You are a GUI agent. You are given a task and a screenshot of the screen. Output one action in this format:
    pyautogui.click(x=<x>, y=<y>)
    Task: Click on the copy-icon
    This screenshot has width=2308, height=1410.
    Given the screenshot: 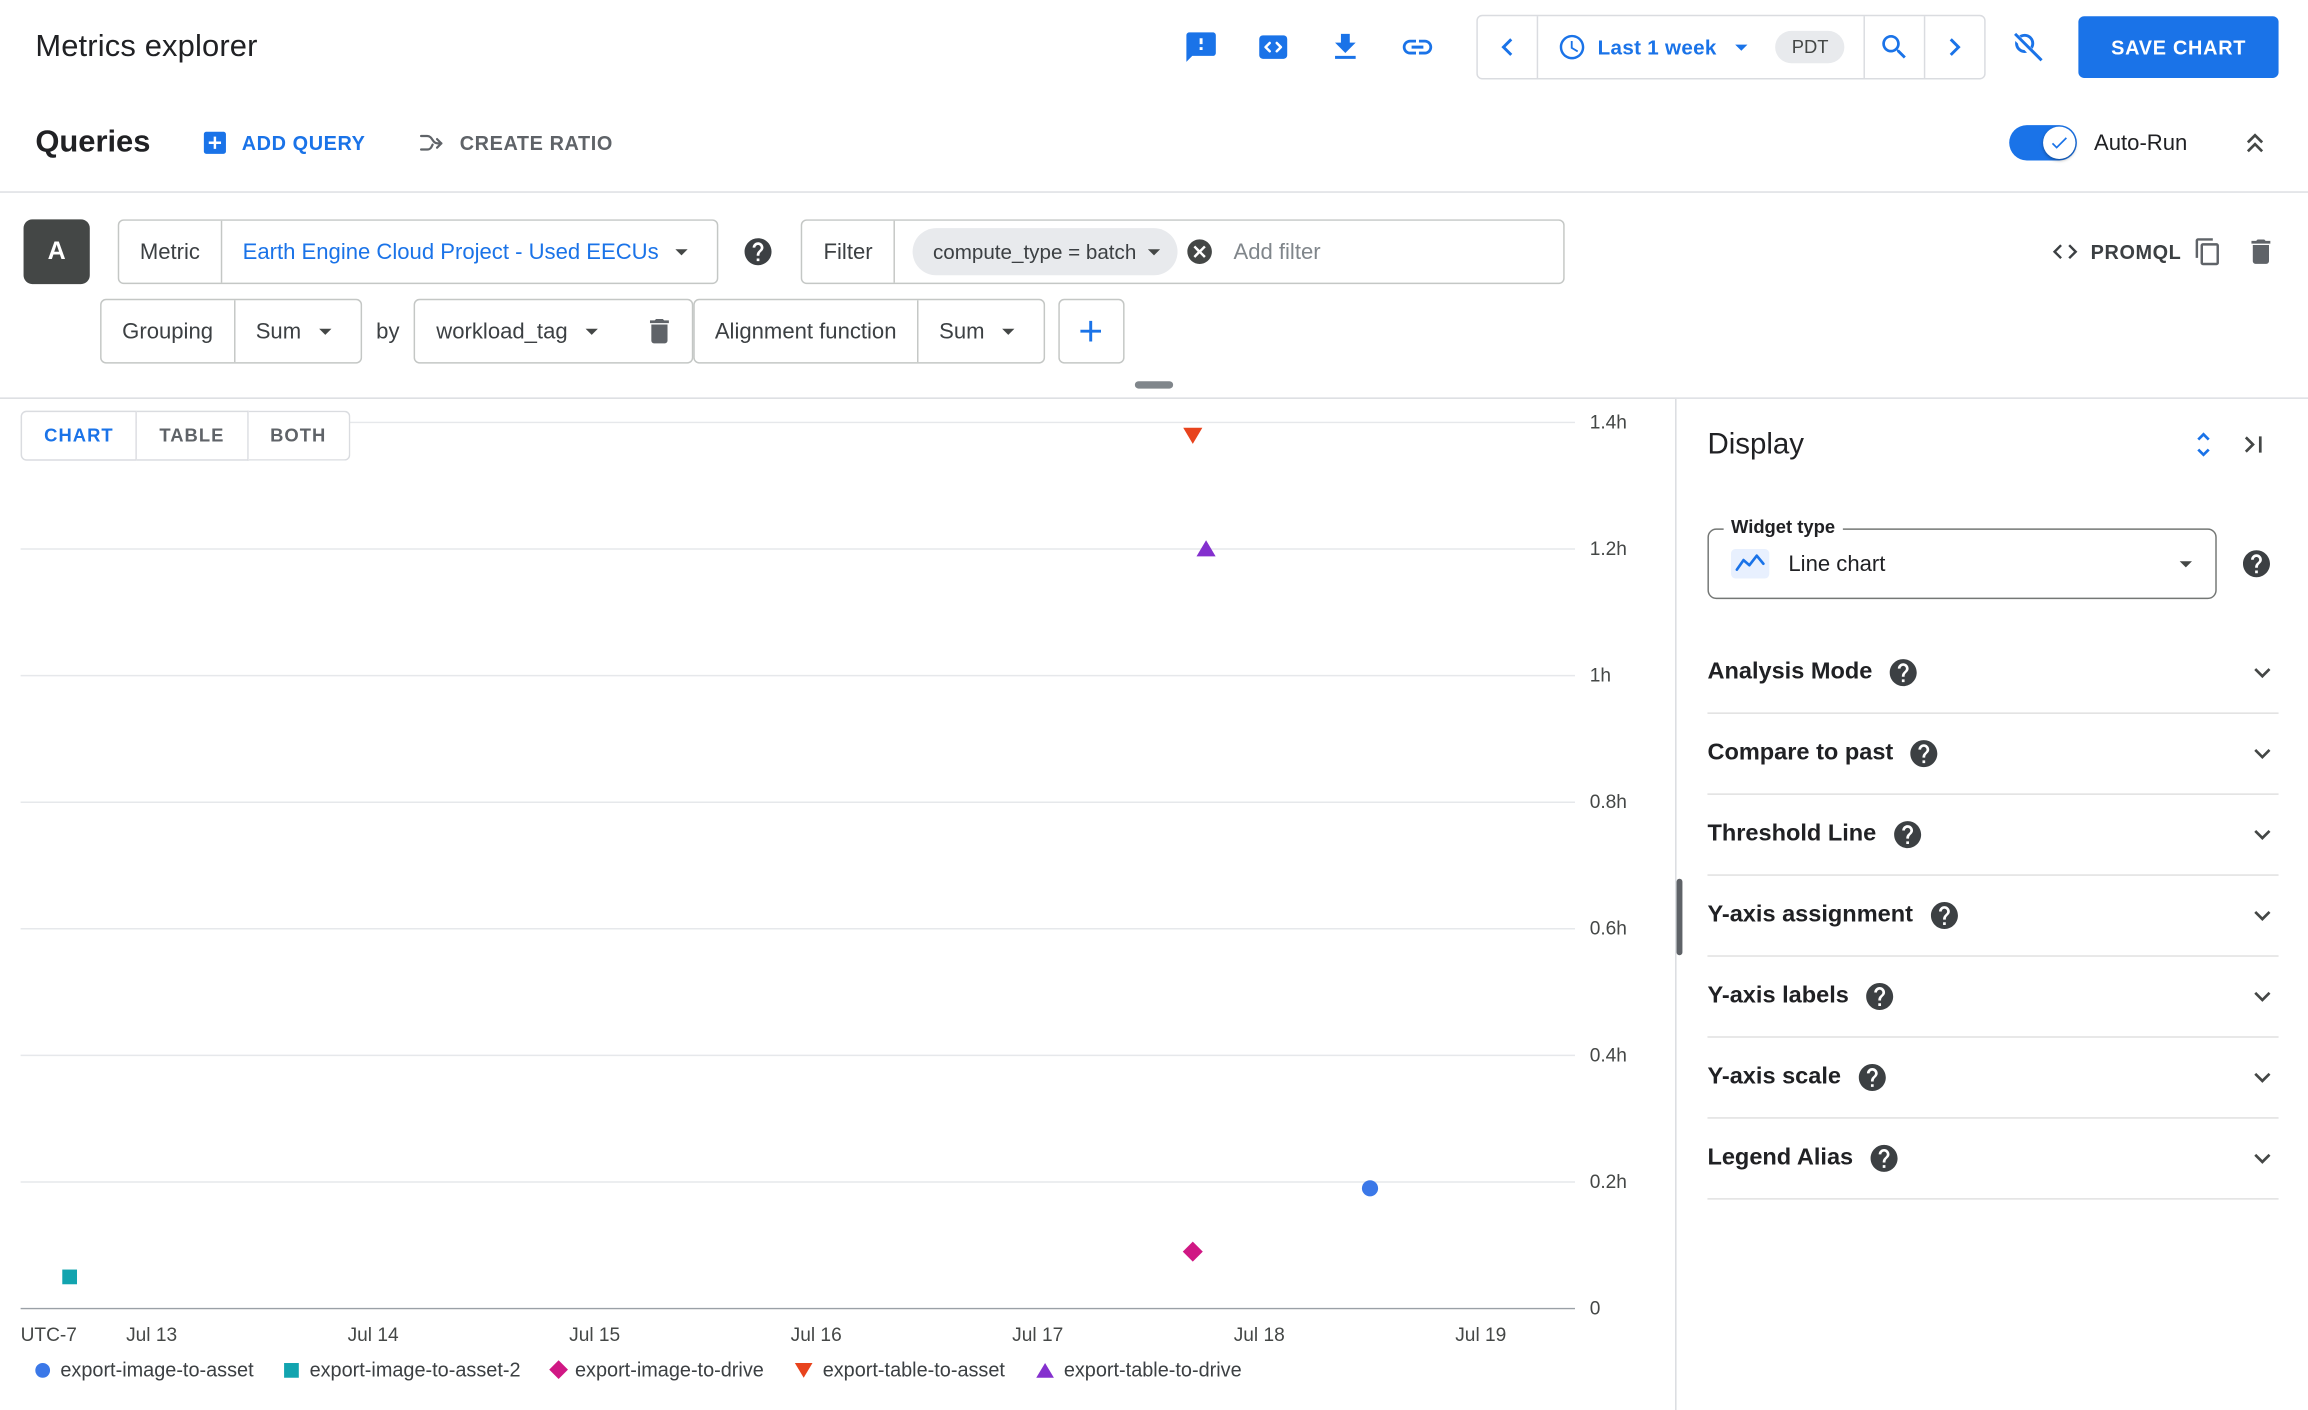 What is the action you would take?
    pyautogui.click(x=2207, y=251)
    